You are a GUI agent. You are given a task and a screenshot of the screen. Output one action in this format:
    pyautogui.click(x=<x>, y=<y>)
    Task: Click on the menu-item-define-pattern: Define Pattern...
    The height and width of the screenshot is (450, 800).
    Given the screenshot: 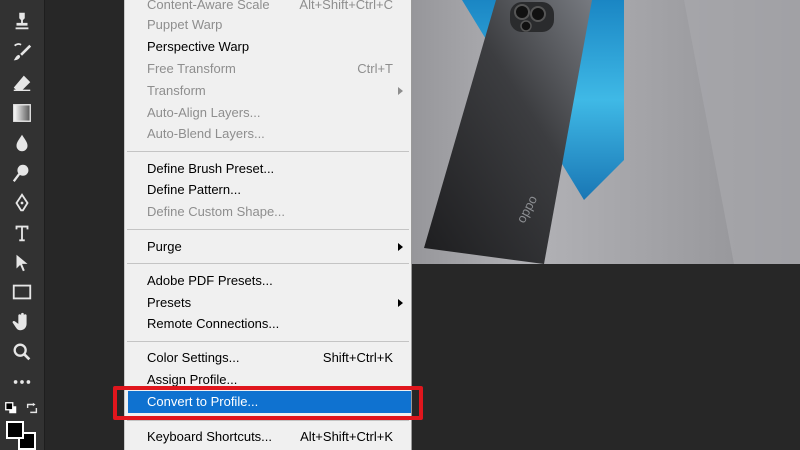 What is the action you would take?
    pyautogui.click(x=268, y=190)
    